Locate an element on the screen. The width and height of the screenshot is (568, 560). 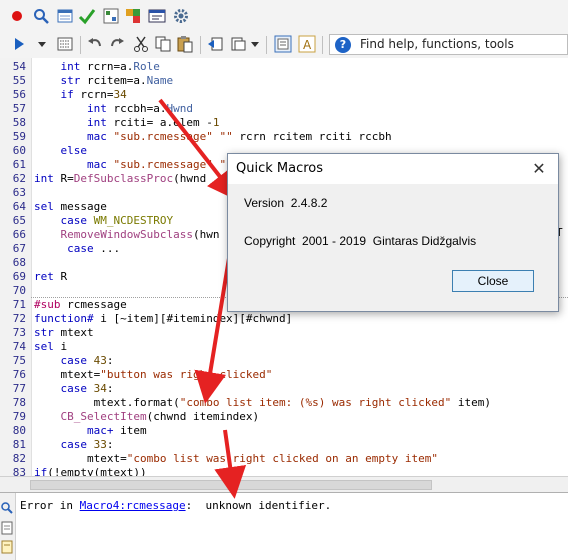
code-text: case 34: is located at coordinates (74, 389).